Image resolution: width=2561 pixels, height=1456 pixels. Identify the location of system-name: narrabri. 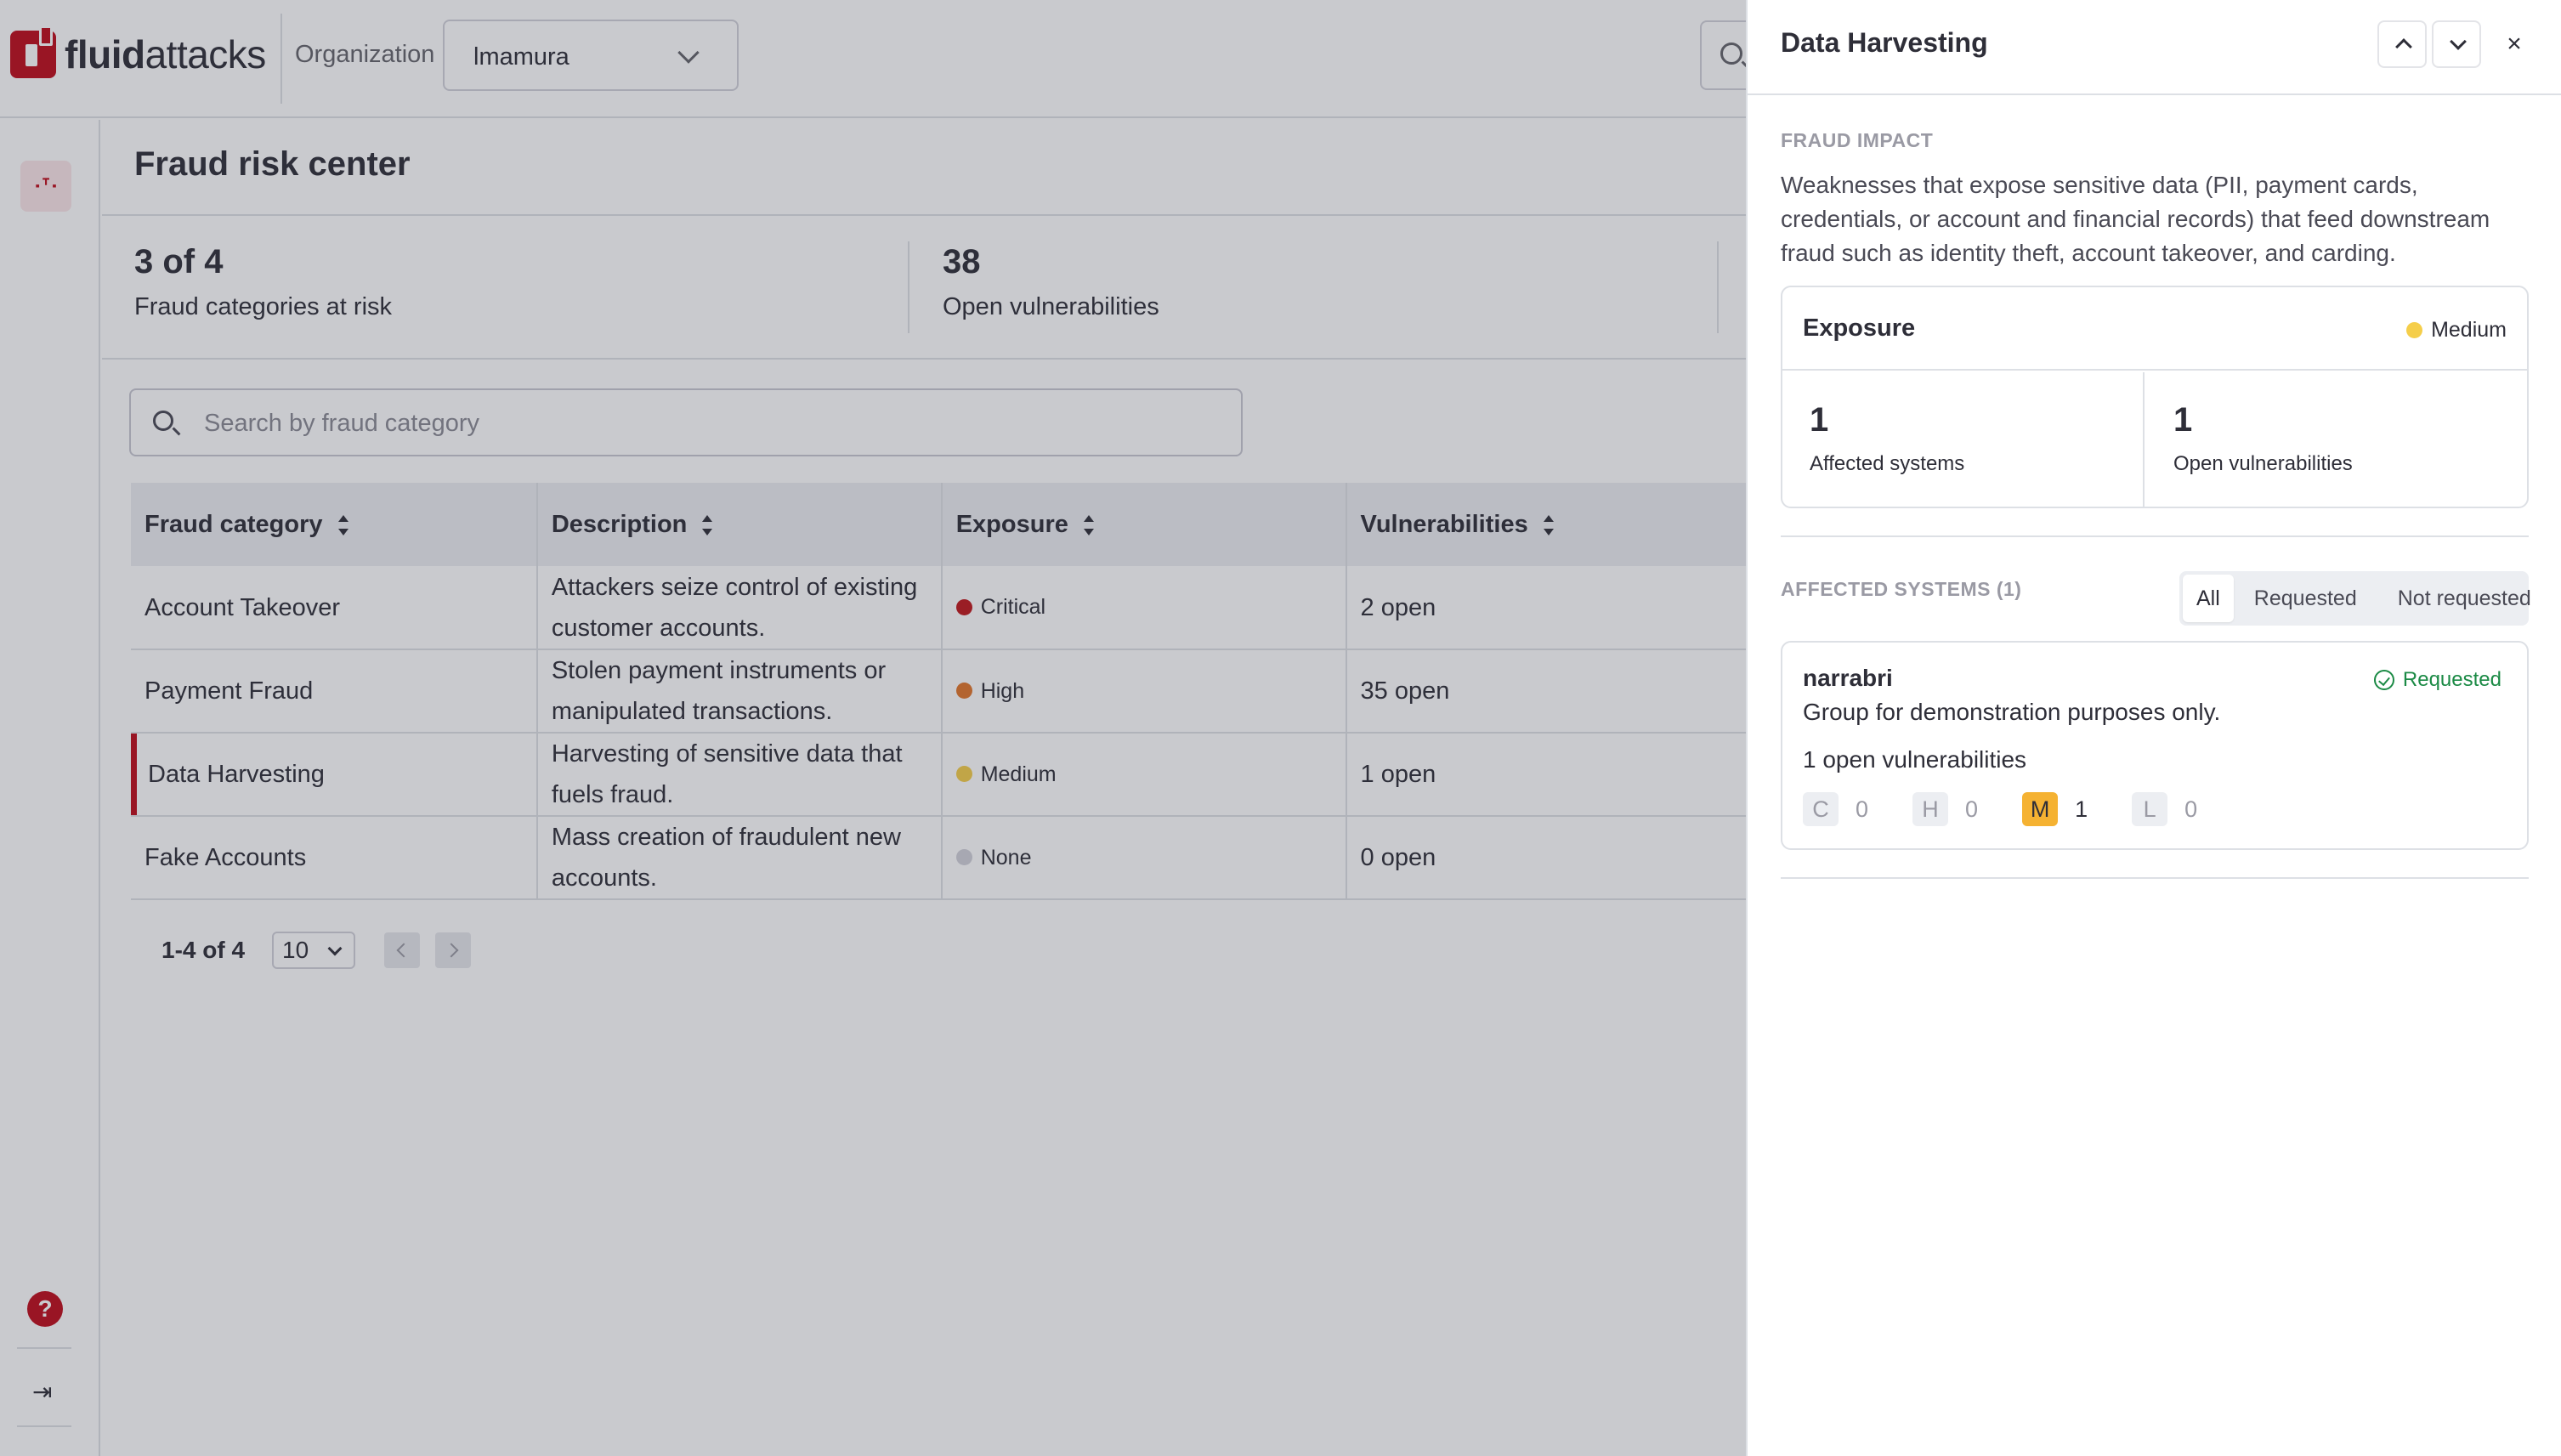
(1848, 678).